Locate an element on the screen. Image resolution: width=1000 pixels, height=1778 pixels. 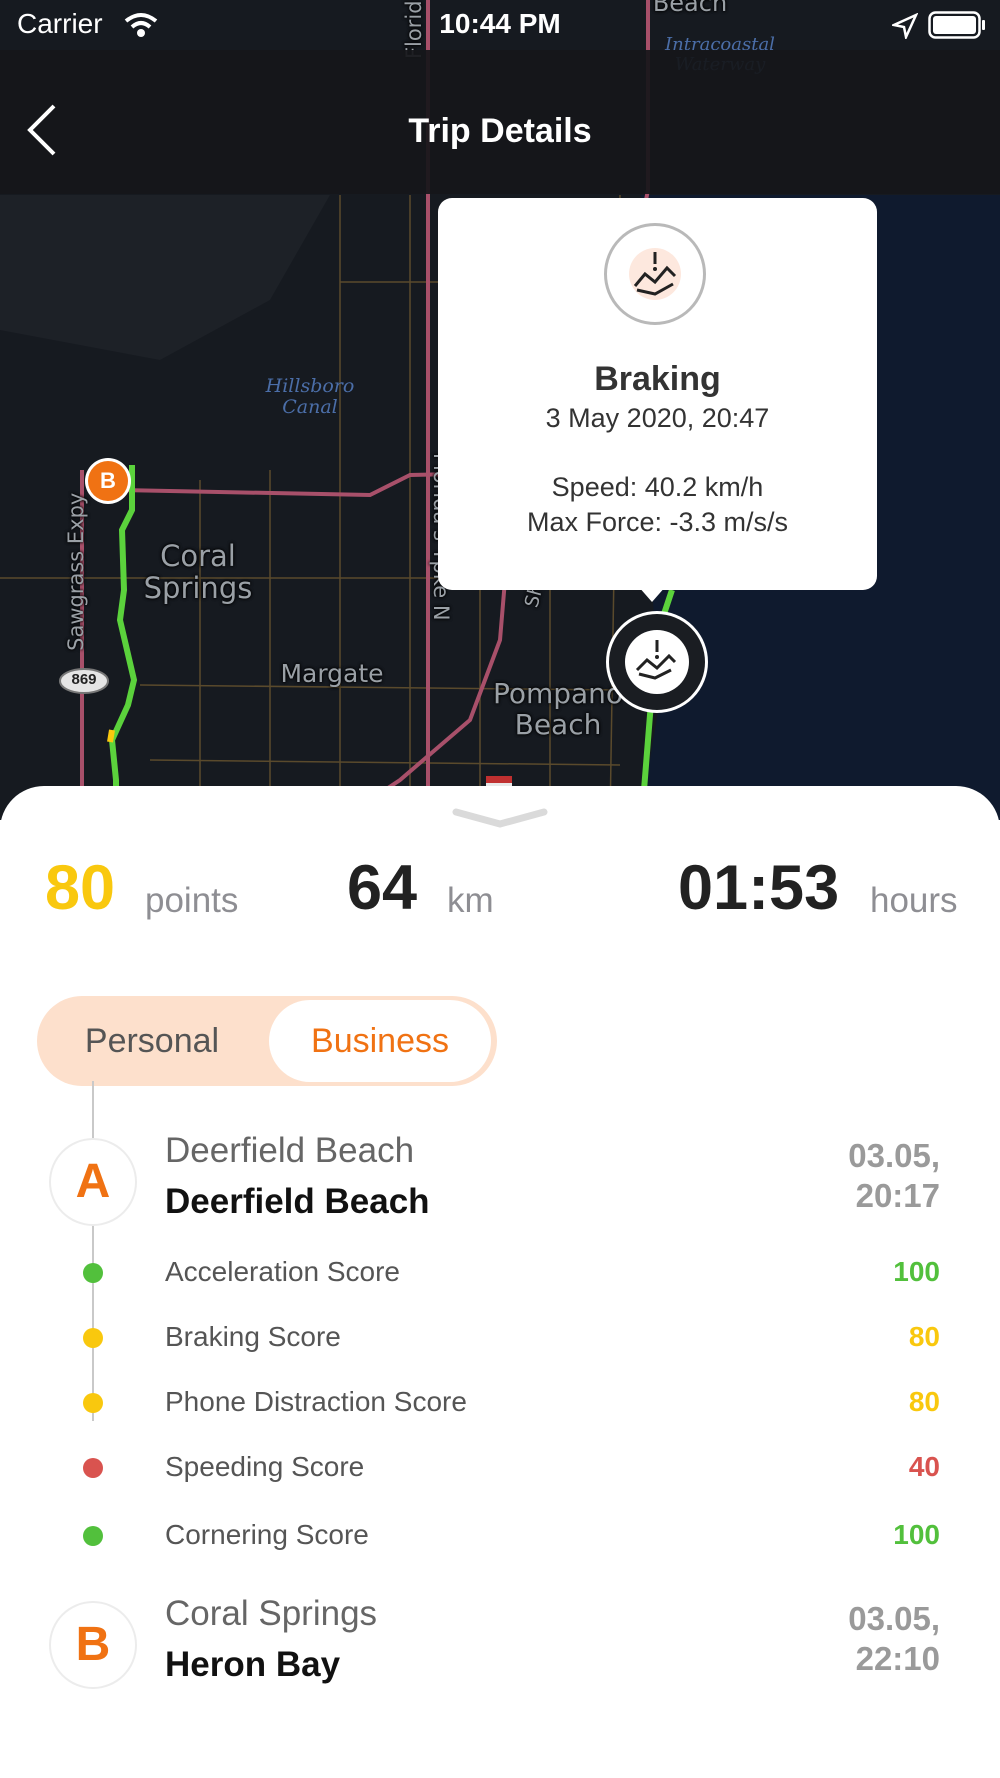
nav-bar: Trip Details is located at coordinates (500, 122).